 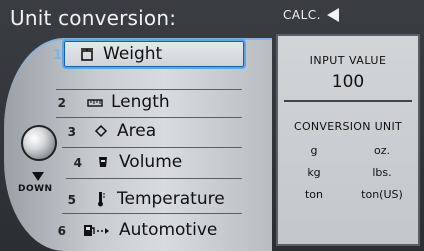 I want to click on menu-item-automotive: 6 Automotive, so click(x=152, y=230).